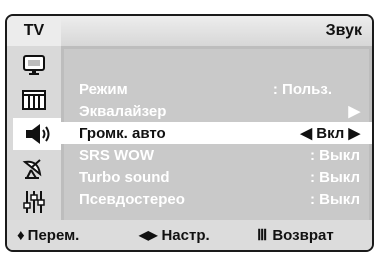 This screenshot has height=265, width=379. I want to click on menu-item-label: Turbo sound, so click(124, 177).